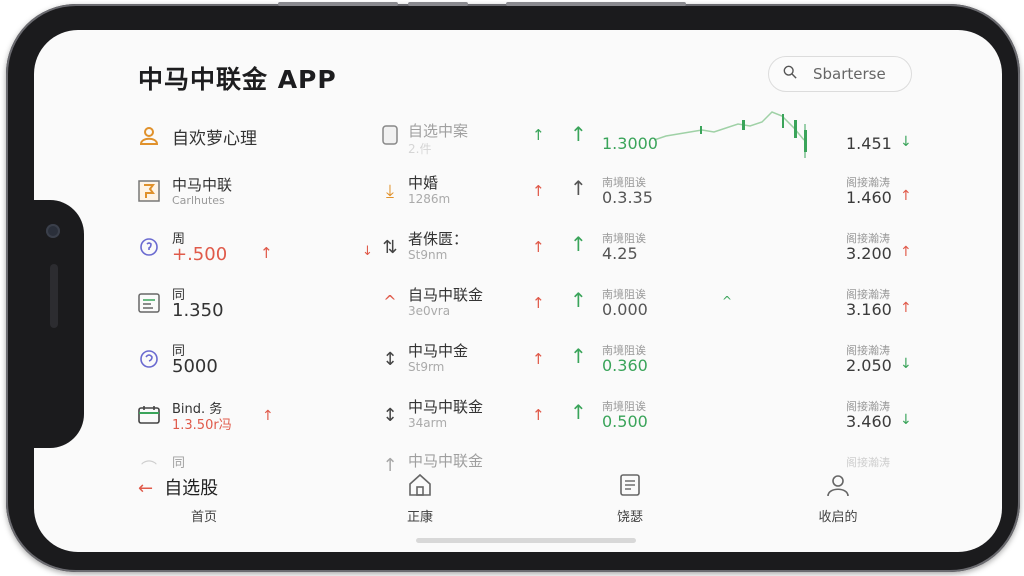 Image resolution: width=1024 pixels, height=576 pixels. I want to click on row-code: 2.件, so click(420, 149).